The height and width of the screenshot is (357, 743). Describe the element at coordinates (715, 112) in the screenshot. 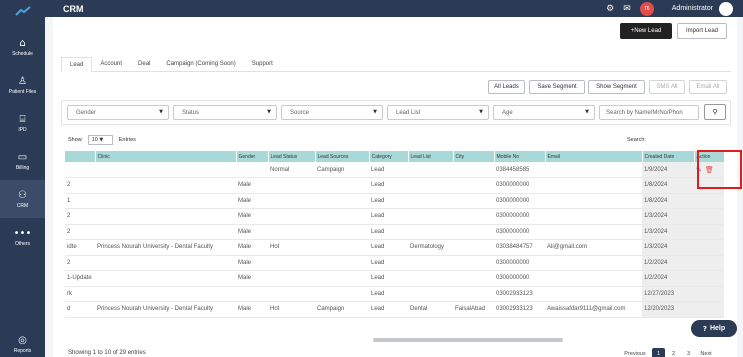

I see `search-button: ⚲` at that location.